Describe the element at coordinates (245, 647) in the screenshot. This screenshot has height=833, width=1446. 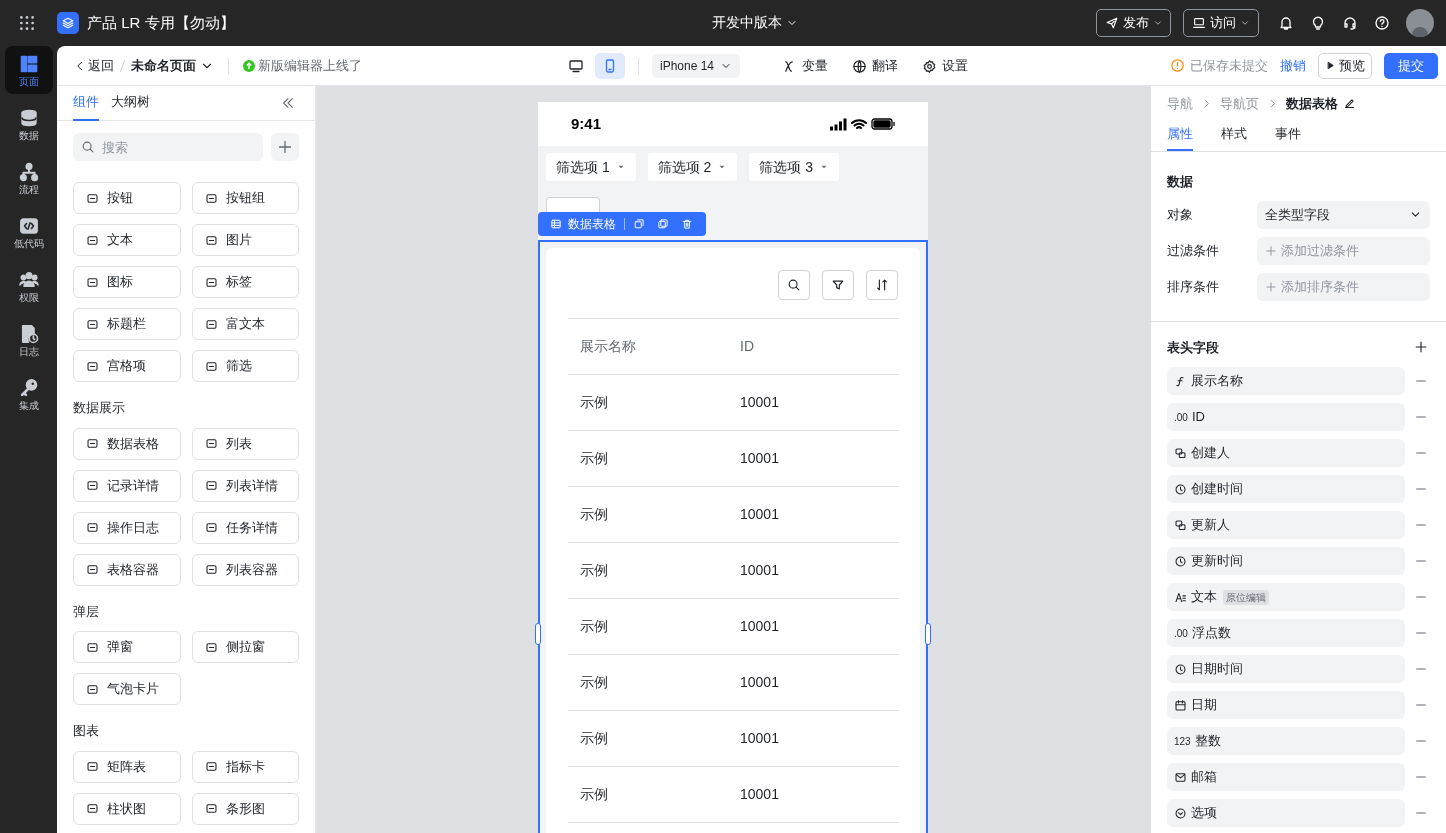
I see `component-item: 侧拉窗` at that location.